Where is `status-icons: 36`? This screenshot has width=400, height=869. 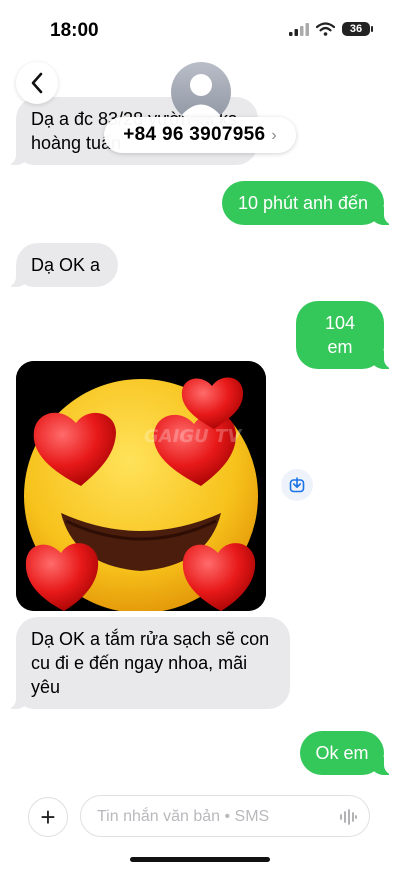 status-icons: 36 is located at coordinates (331, 29).